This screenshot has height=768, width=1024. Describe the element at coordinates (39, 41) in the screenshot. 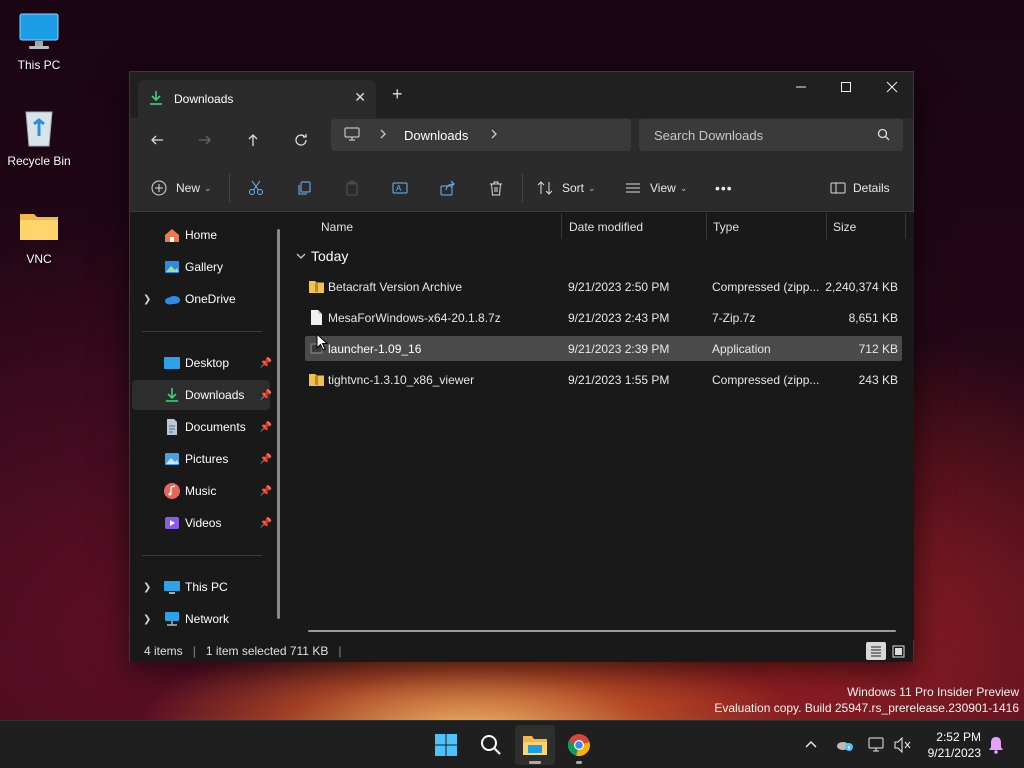

I see `desktop-icon-this-pc: This PC` at that location.